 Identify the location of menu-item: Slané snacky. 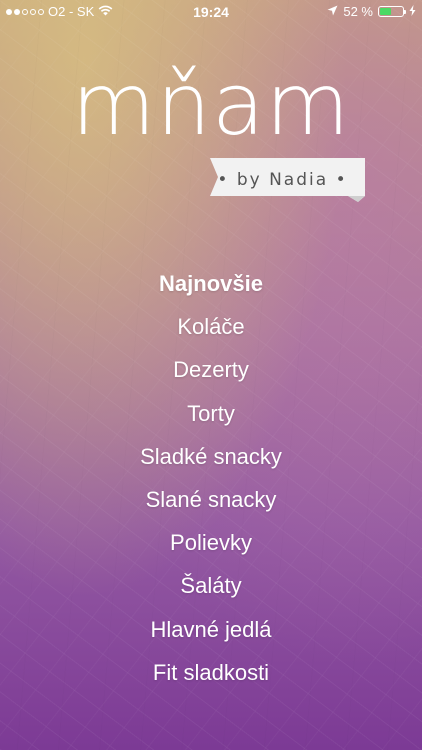
(211, 499).